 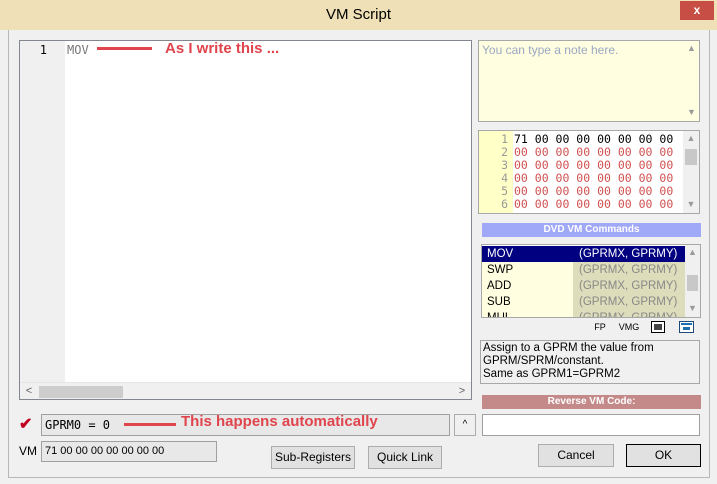 What do you see at coordinates (591, 230) in the screenshot?
I see `commands-header: DVD VM Commands` at bounding box center [591, 230].